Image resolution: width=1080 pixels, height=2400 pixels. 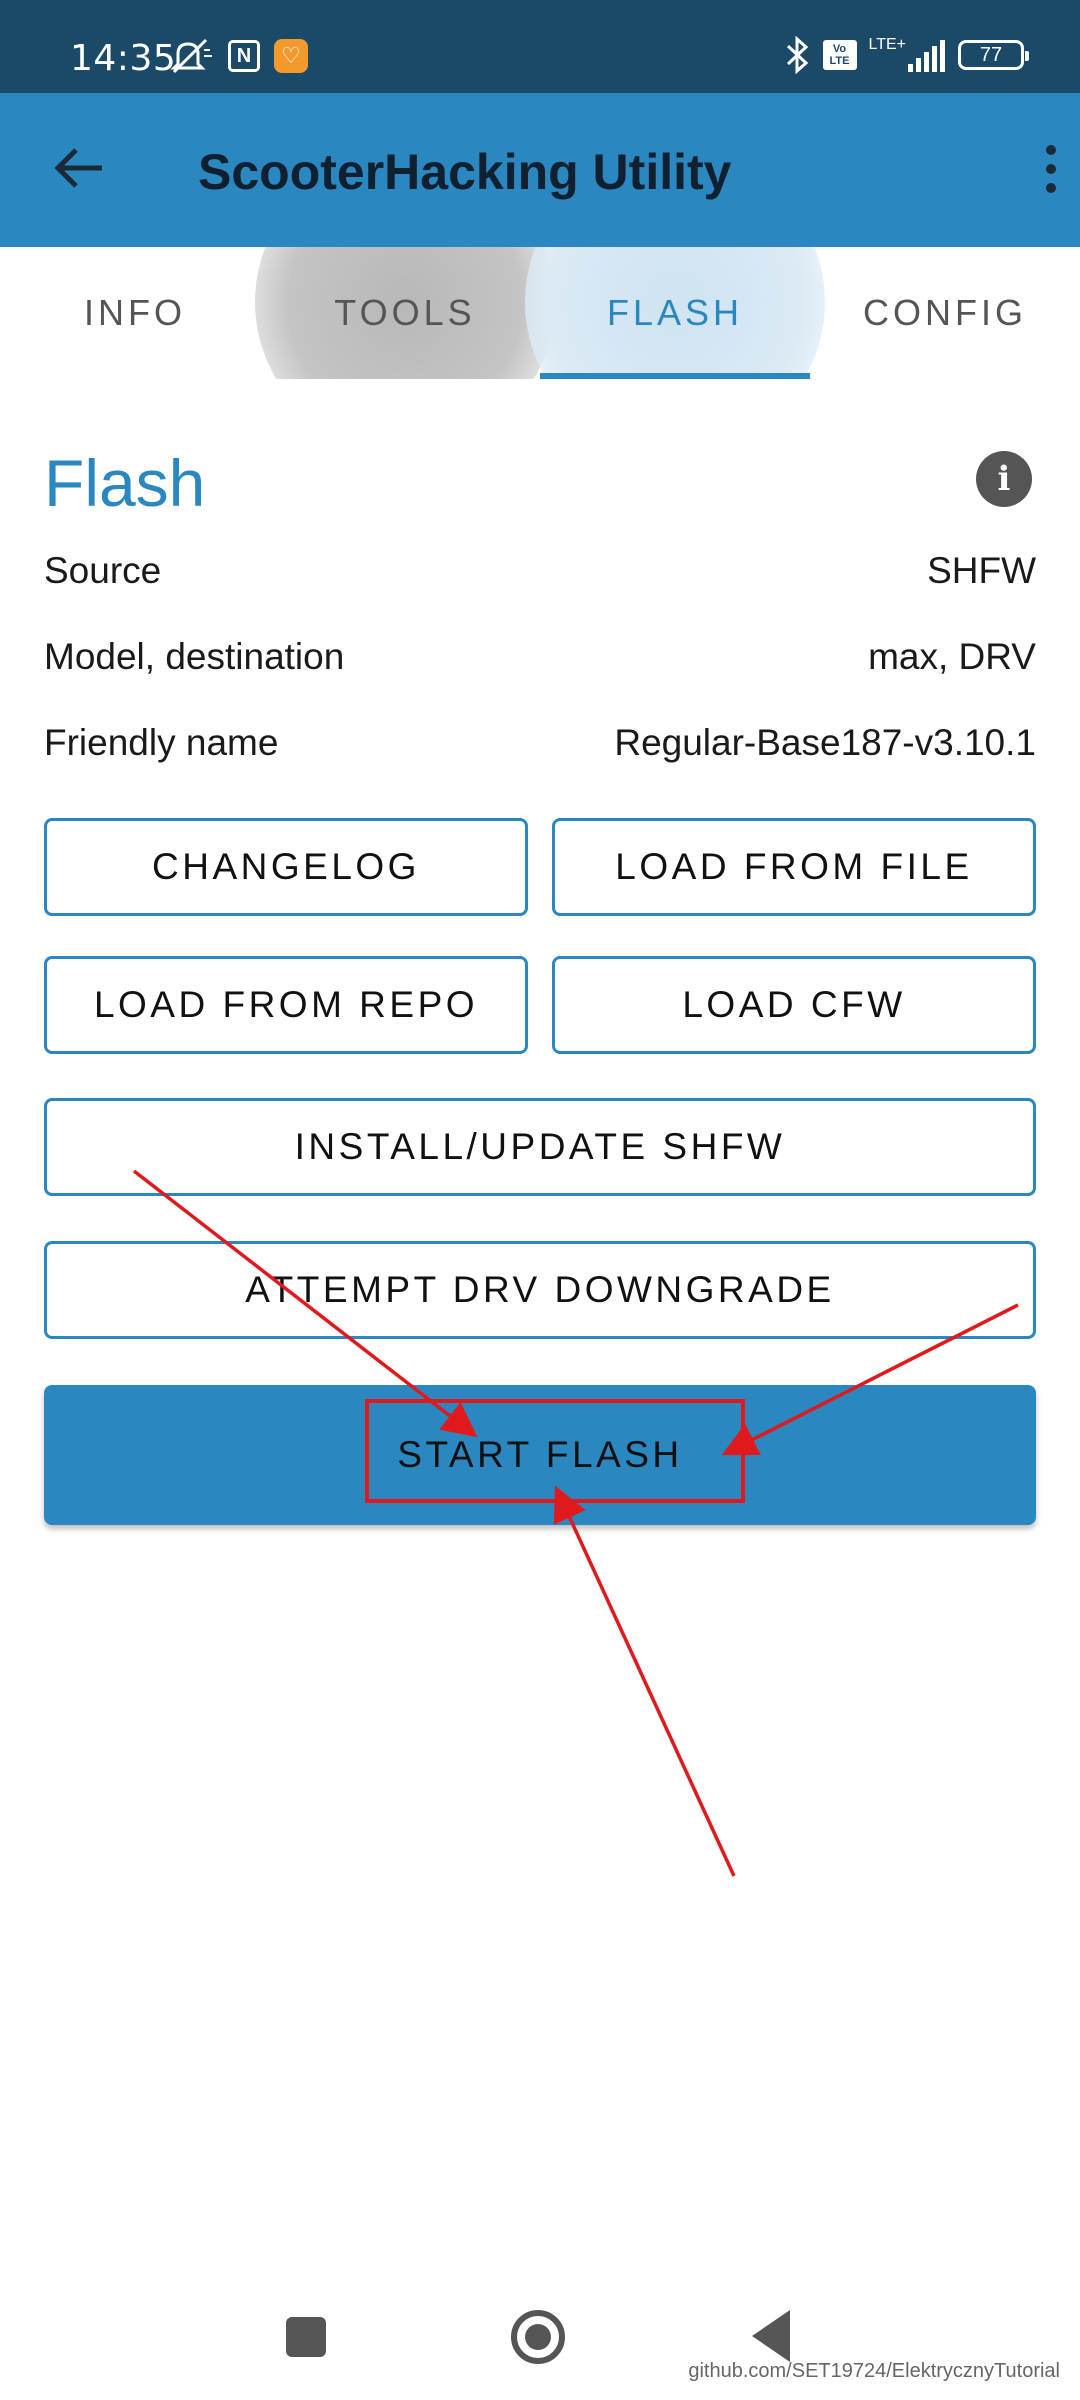 What do you see at coordinates (1004, 479) in the screenshot?
I see `info-icon: i` at bounding box center [1004, 479].